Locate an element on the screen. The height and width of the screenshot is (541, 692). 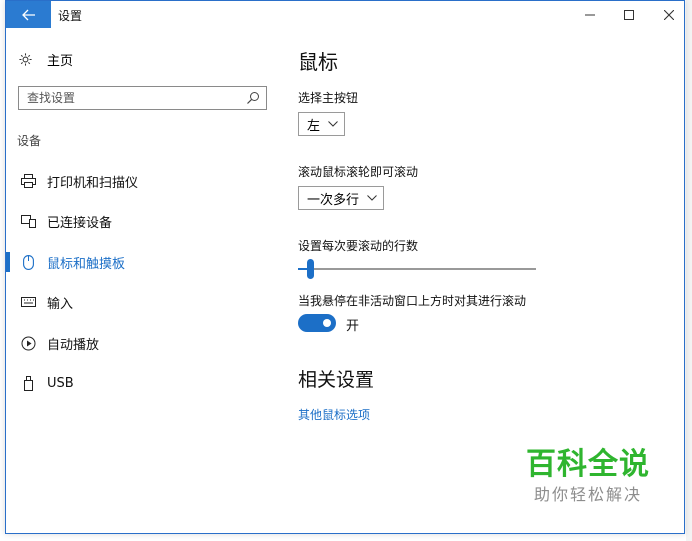
search-input is located at coordinates (133, 98).